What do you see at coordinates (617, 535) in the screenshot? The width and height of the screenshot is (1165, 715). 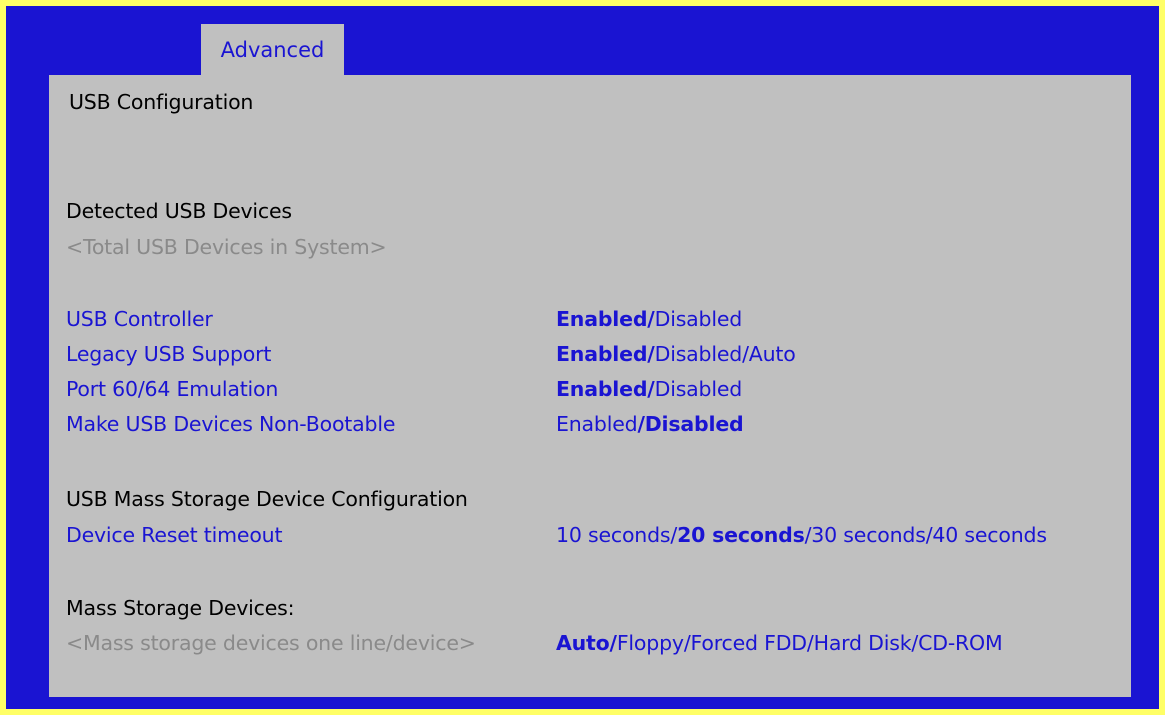 I see `option-text: 10 seconds/` at bounding box center [617, 535].